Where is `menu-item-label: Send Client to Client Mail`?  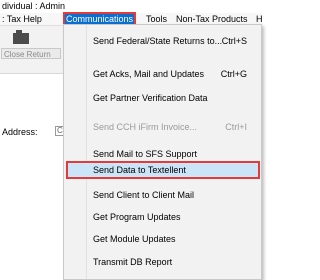
menu-item-label: Send Client to Client Mail is located at coordinates (144, 195).